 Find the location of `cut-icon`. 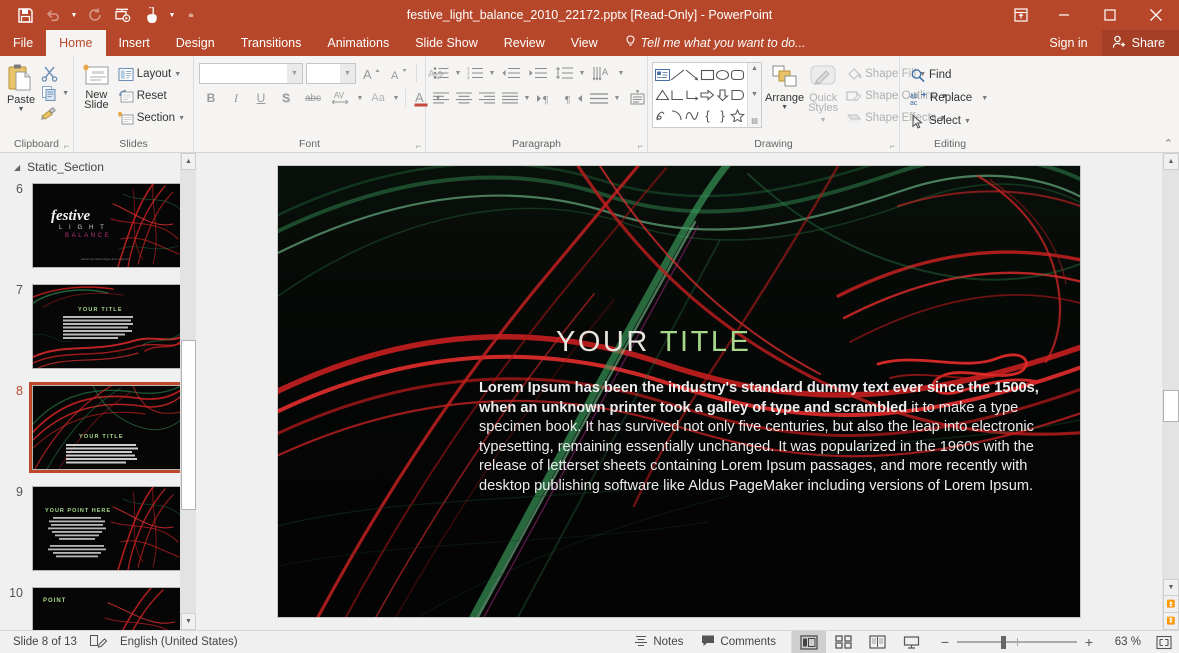

cut-icon is located at coordinates (49, 73).